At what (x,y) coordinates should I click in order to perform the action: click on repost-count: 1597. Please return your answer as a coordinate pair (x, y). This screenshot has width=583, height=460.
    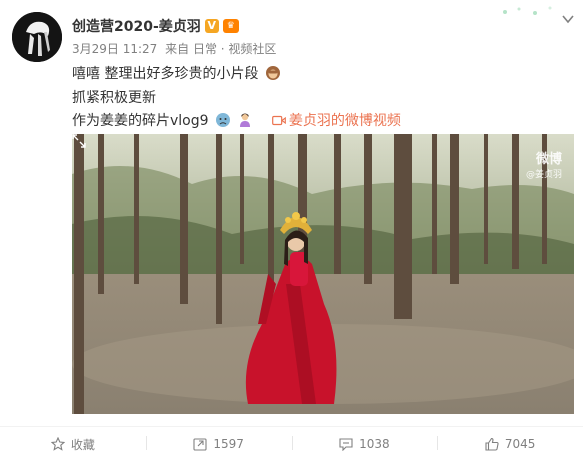
    Looking at the image, I should click on (228, 444).